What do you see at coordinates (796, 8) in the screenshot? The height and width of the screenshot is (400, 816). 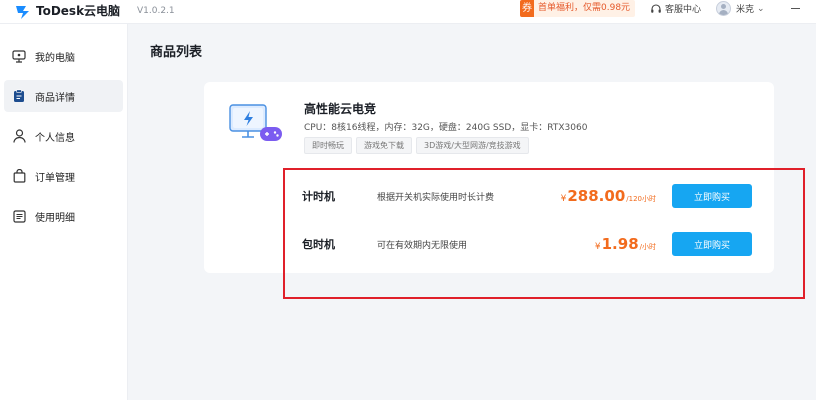 I see `minimize-button` at bounding box center [796, 8].